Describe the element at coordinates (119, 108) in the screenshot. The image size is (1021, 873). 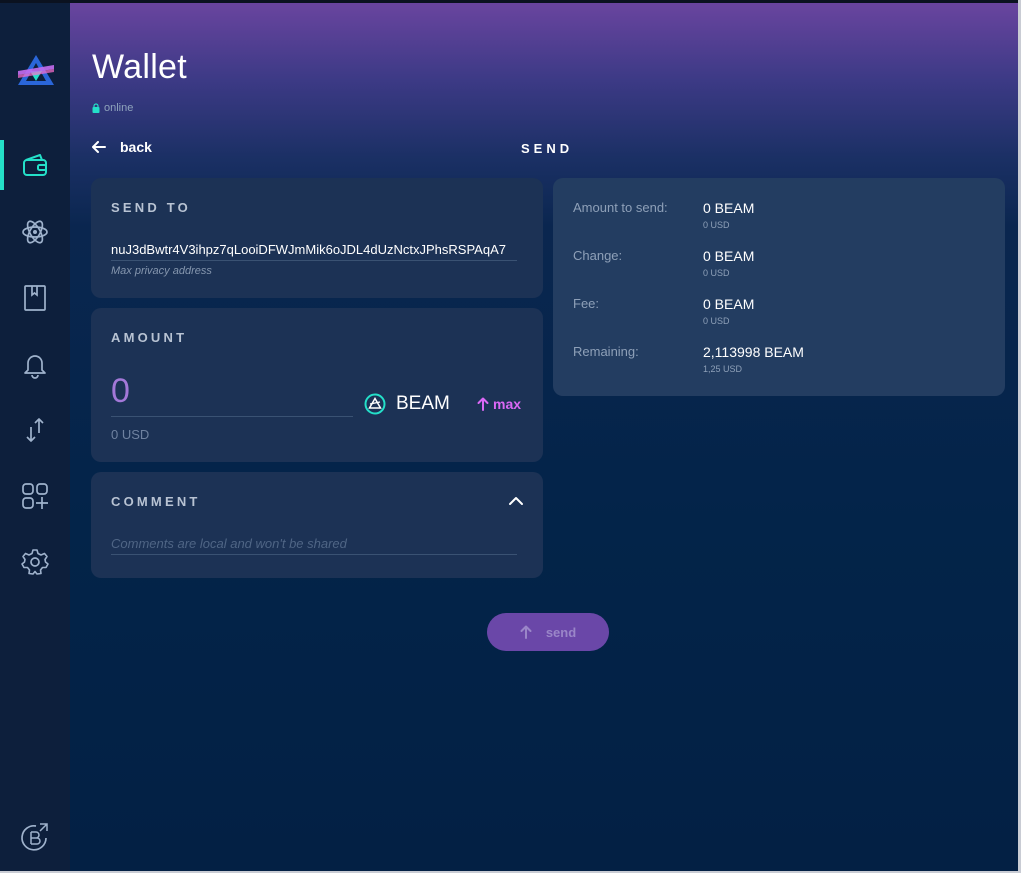
I see `status-text: online` at that location.